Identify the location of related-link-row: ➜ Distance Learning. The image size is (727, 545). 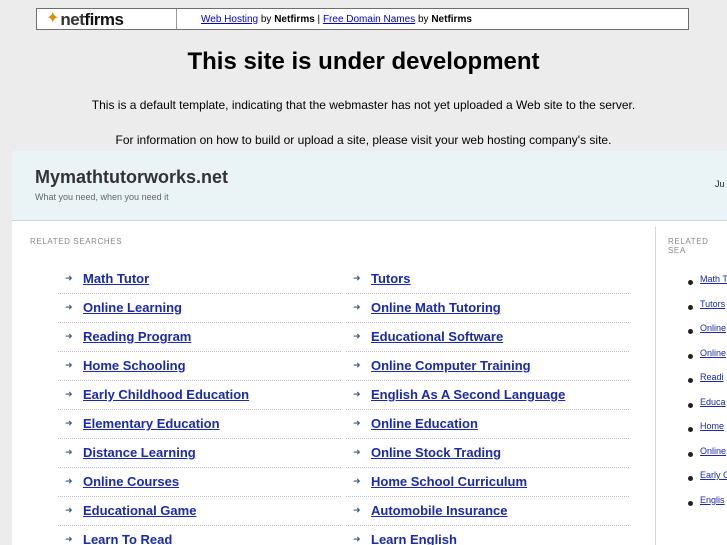
(199, 453).